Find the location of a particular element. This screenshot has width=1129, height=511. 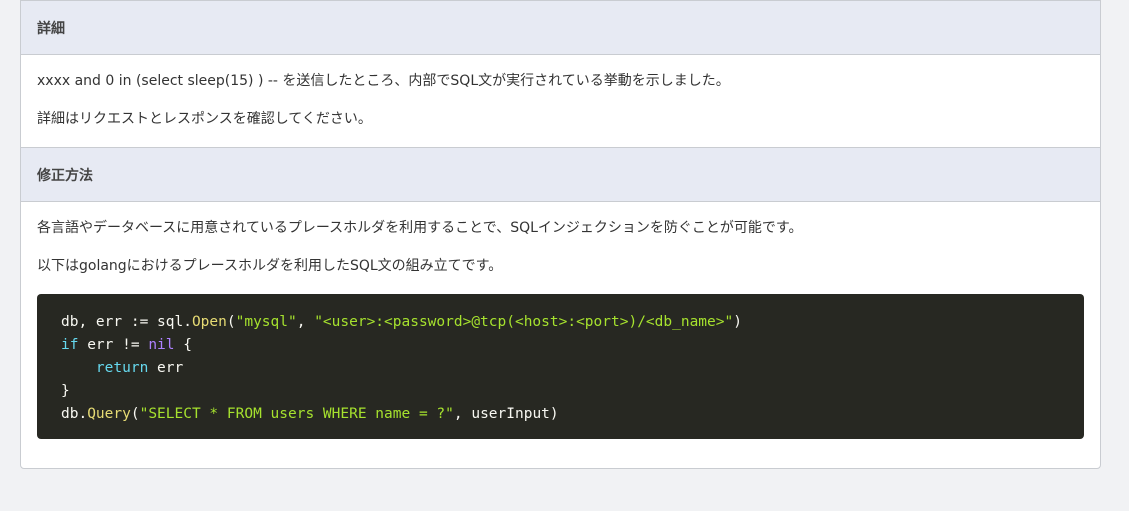

code-line: return err is located at coordinates (560, 368).